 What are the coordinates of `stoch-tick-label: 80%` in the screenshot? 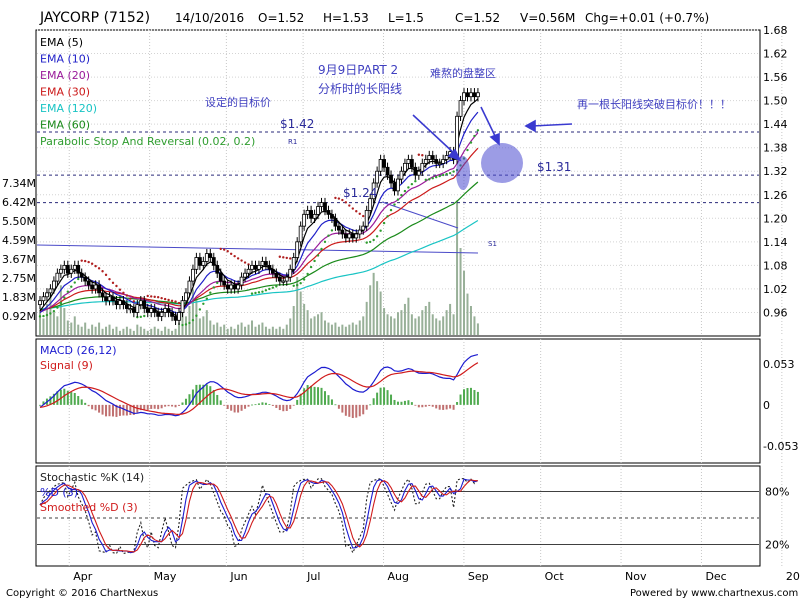 It's located at (777, 492).